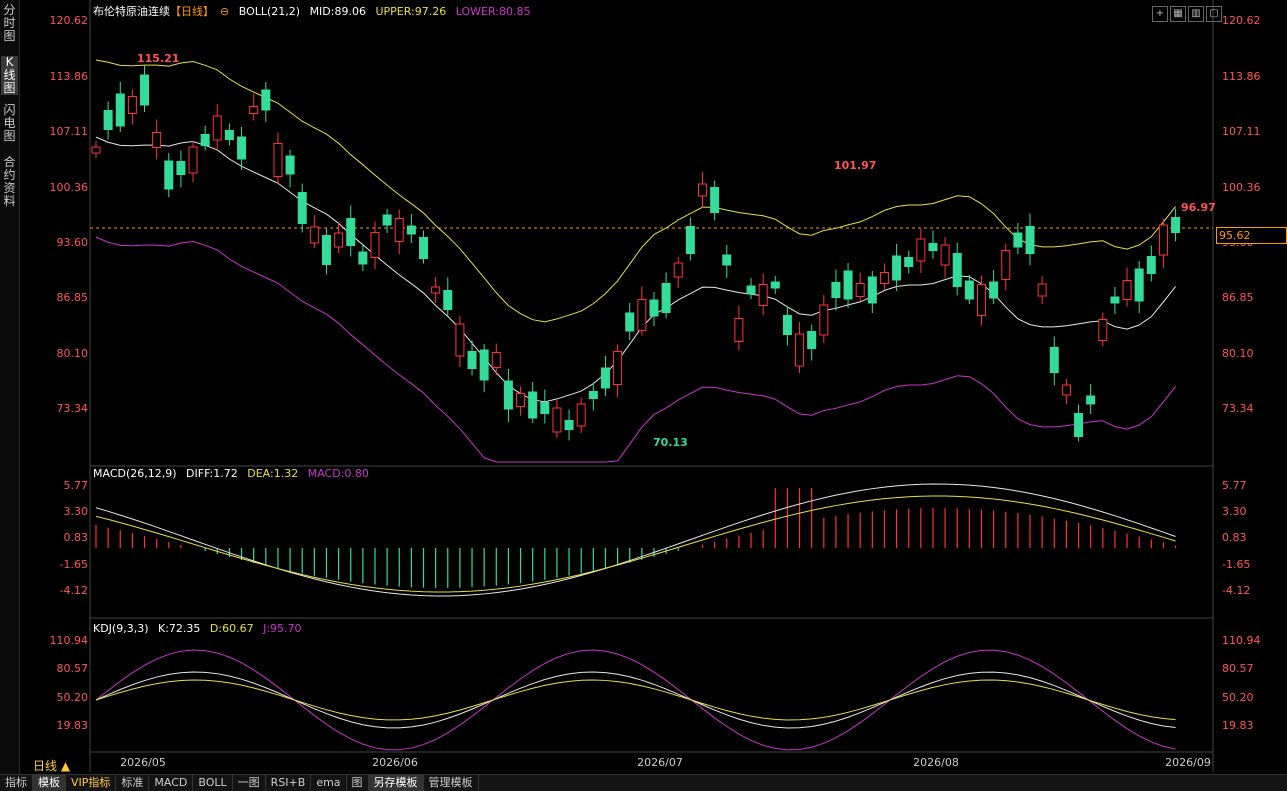 Image resolution: width=1287 pixels, height=791 pixels. What do you see at coordinates (1178, 14) in the screenshot?
I see `grid-icon: ▦` at bounding box center [1178, 14].